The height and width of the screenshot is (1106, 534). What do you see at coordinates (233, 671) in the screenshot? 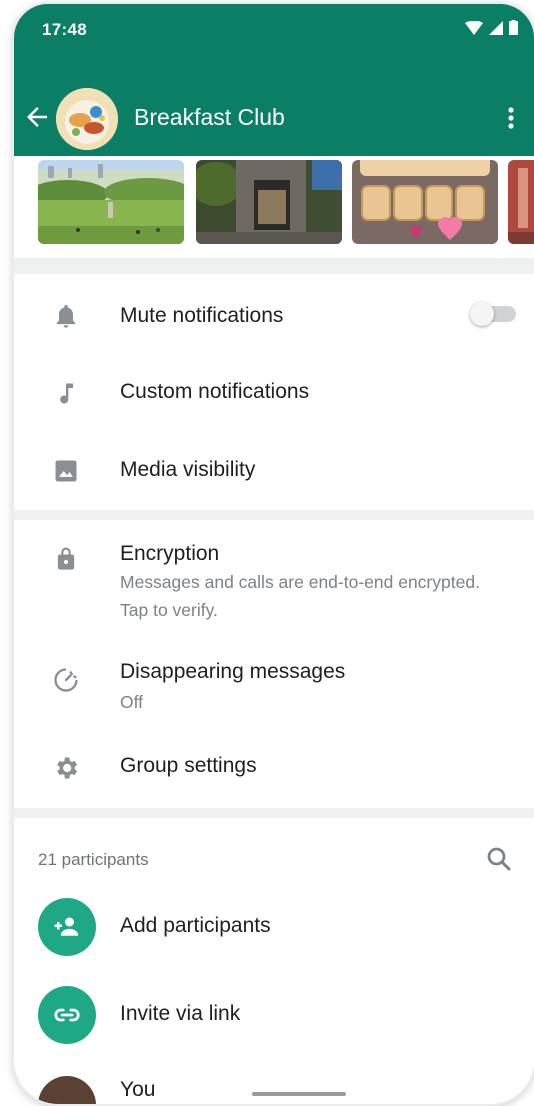
I see `disappearing-messages-label: Disappearing messages` at bounding box center [233, 671].